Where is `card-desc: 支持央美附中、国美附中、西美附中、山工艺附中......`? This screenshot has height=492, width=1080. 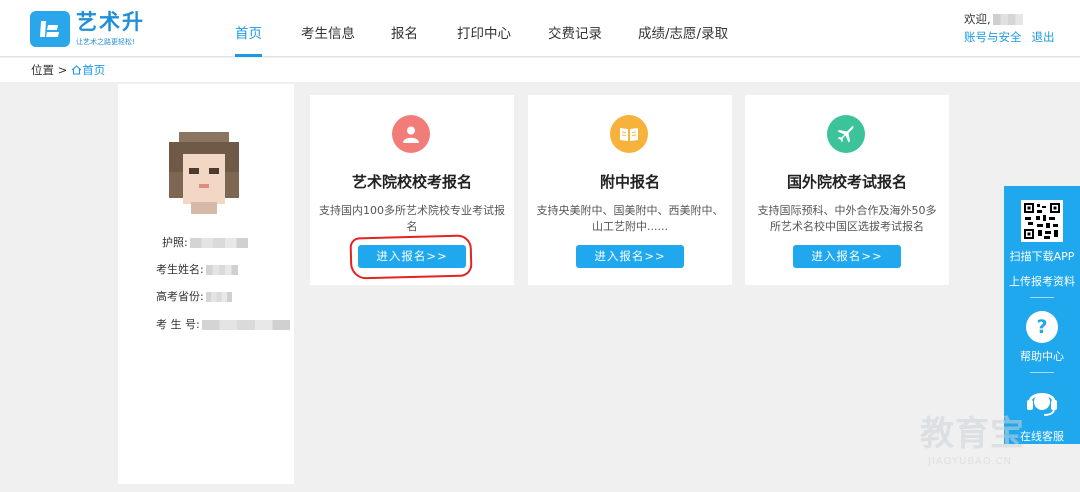
card-desc: 支持央美附中、国美附中、西美附中、山工艺附中...... is located at coordinates (630, 218).